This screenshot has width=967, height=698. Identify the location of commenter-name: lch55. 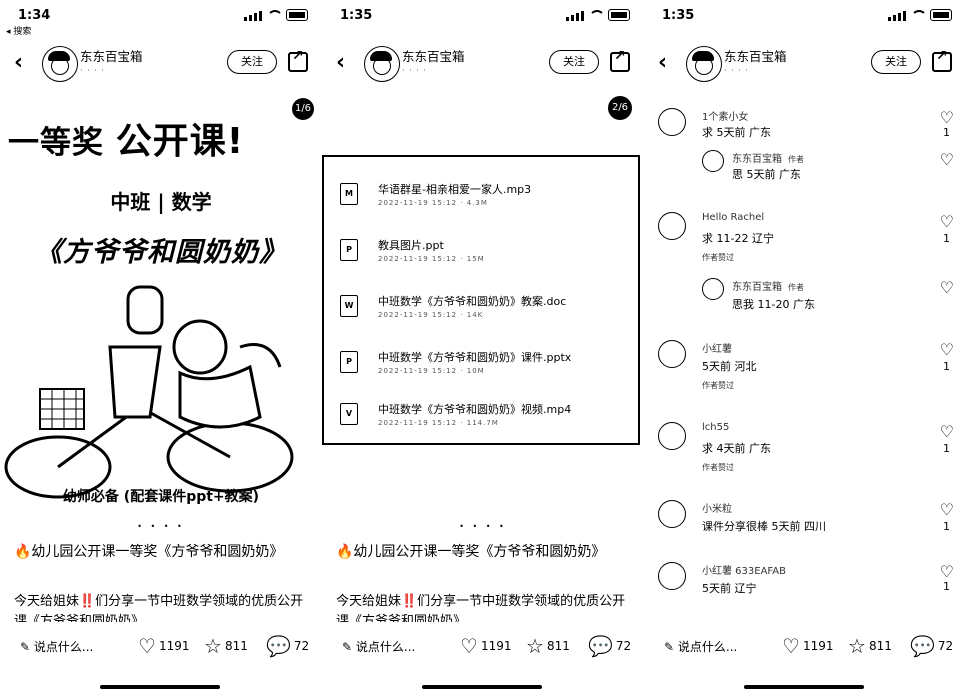
(715, 427).